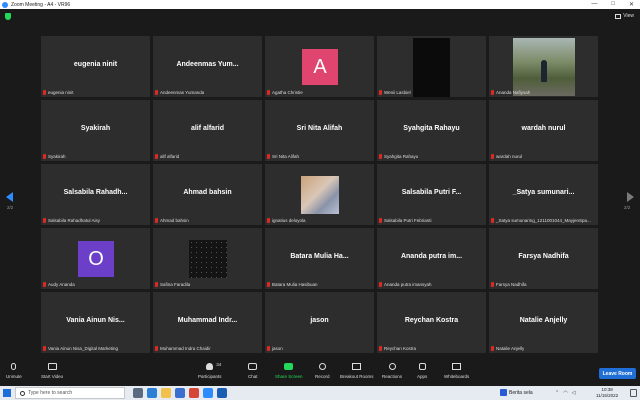  Describe the element at coordinates (574, 393) in the screenshot. I see `volume-icon: ◁` at that location.